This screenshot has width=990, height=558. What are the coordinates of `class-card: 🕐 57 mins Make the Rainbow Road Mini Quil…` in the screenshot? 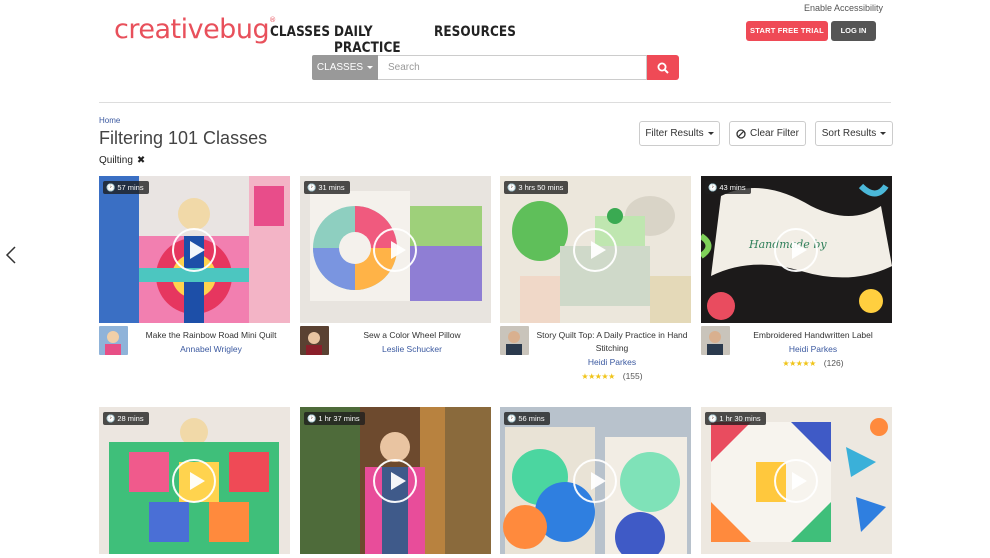 It's located at (194, 279).